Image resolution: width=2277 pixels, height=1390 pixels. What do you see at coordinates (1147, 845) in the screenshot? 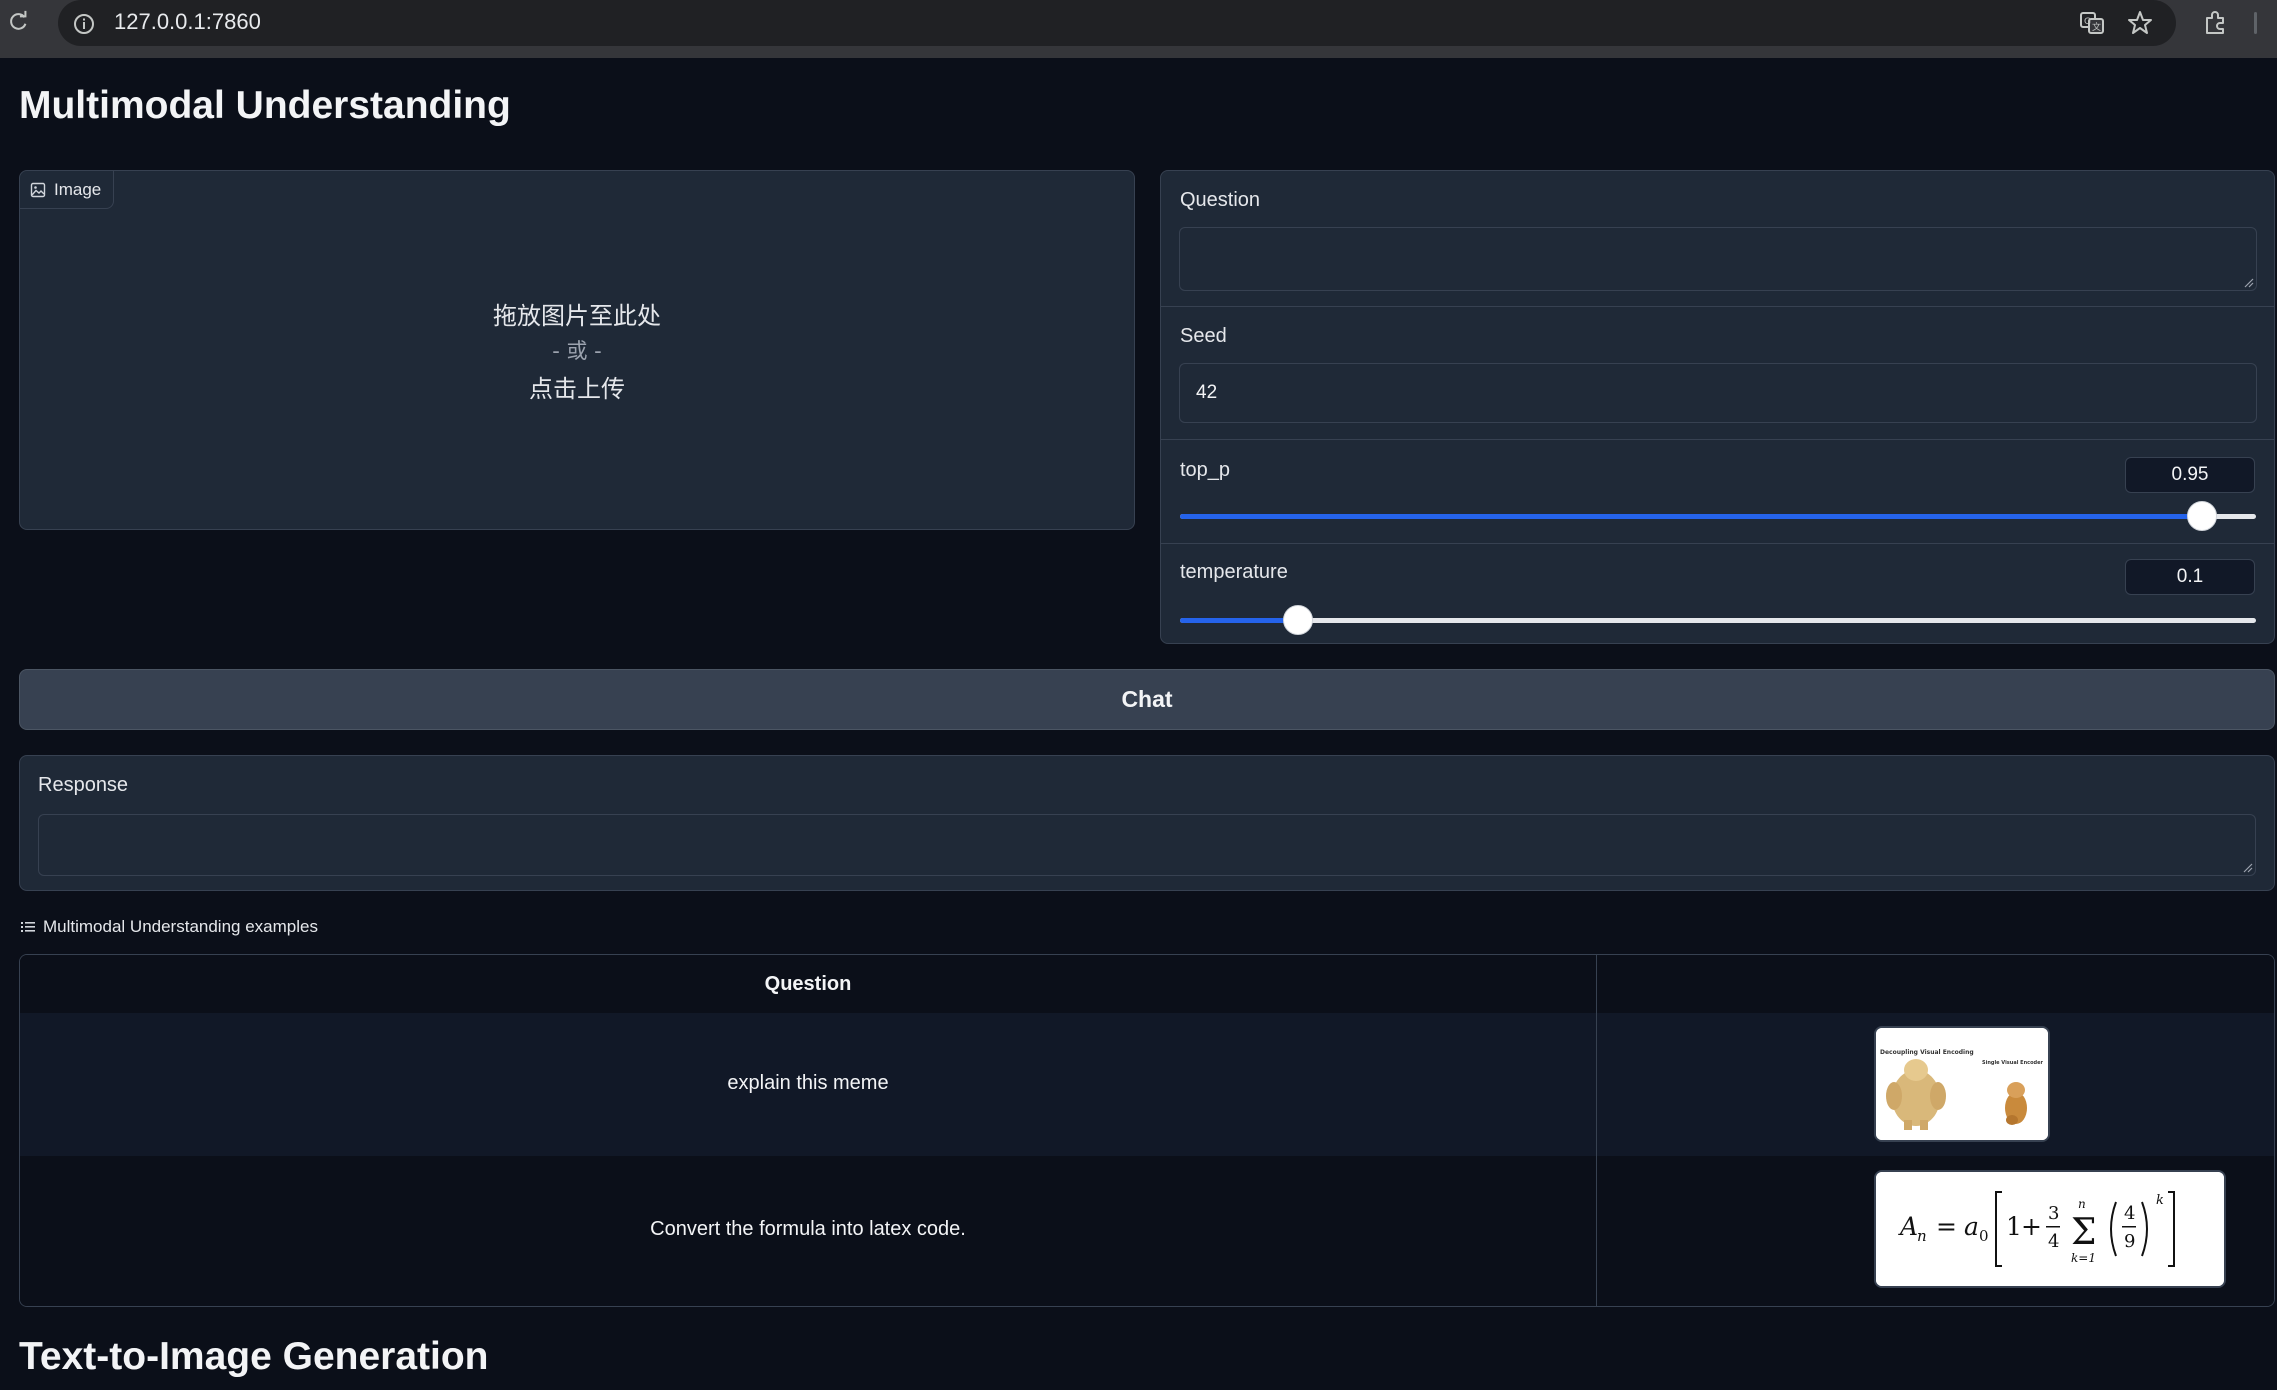
I see `response-output` at bounding box center [1147, 845].